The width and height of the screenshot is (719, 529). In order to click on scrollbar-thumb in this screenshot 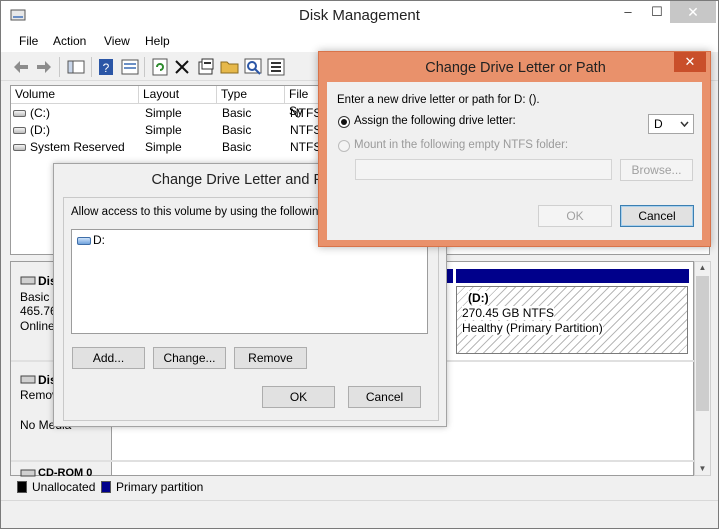, I will do `click(702, 343)`.